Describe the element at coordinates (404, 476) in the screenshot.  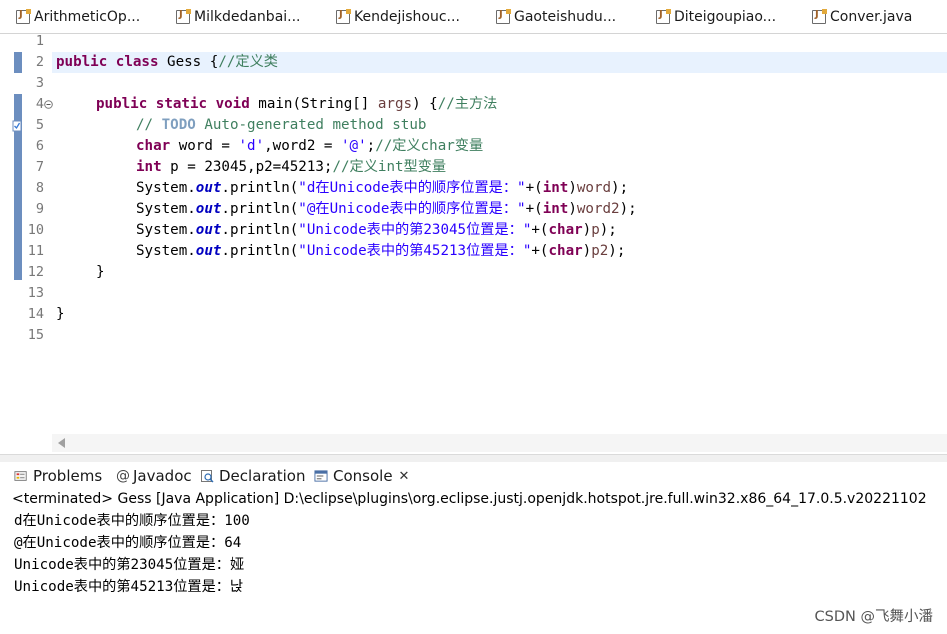
I see `close-icon: ✕` at that location.